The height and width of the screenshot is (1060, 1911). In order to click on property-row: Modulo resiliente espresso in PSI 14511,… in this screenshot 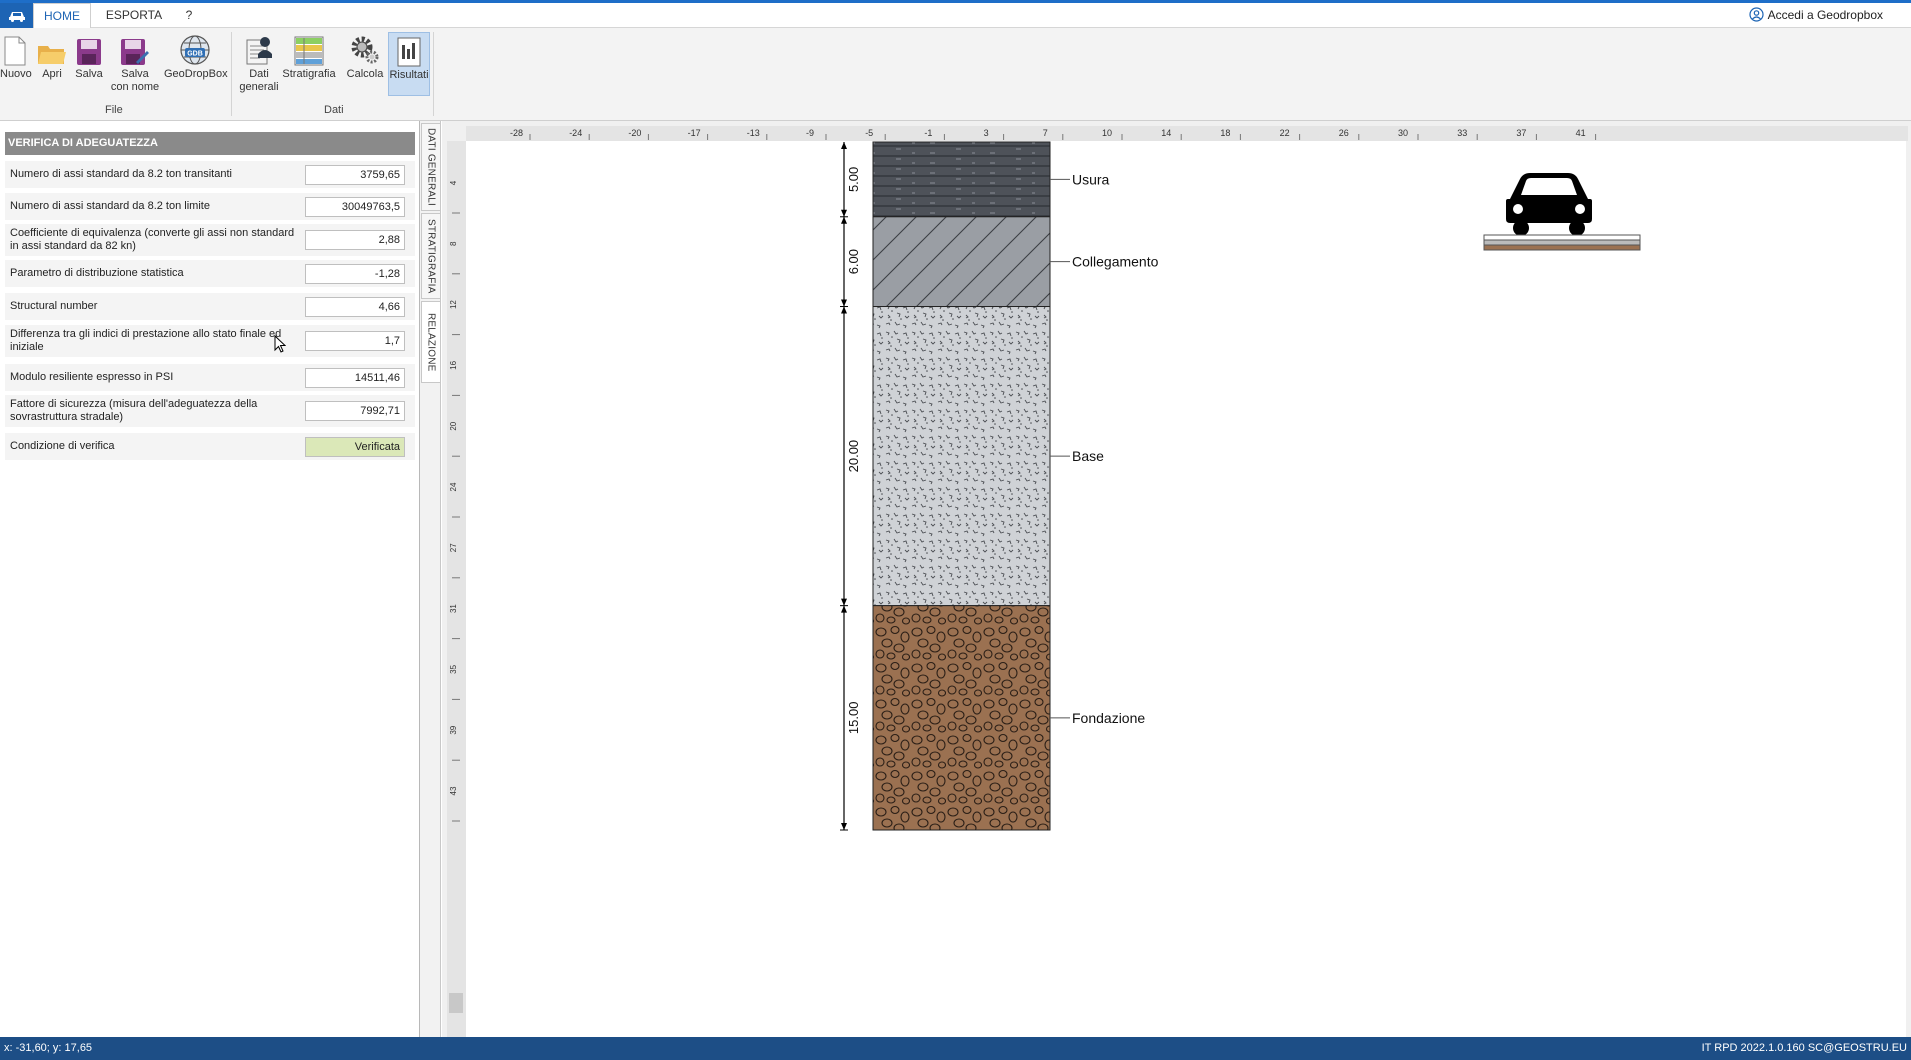, I will do `click(210, 377)`.